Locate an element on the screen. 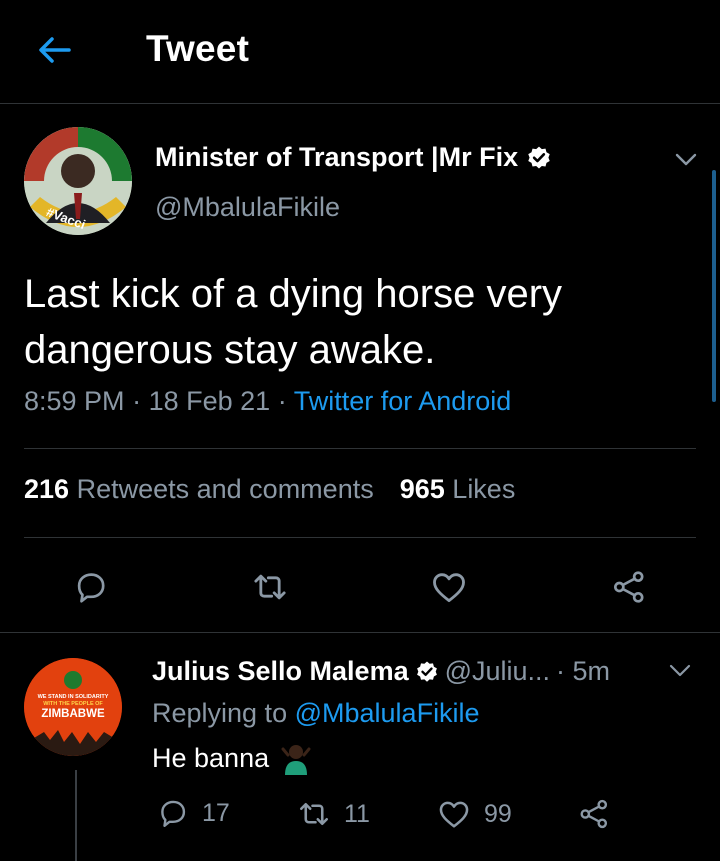 Image resolution: width=720 pixels, height=861 pixels. reply-like-button: 99 is located at coordinates (474, 814).